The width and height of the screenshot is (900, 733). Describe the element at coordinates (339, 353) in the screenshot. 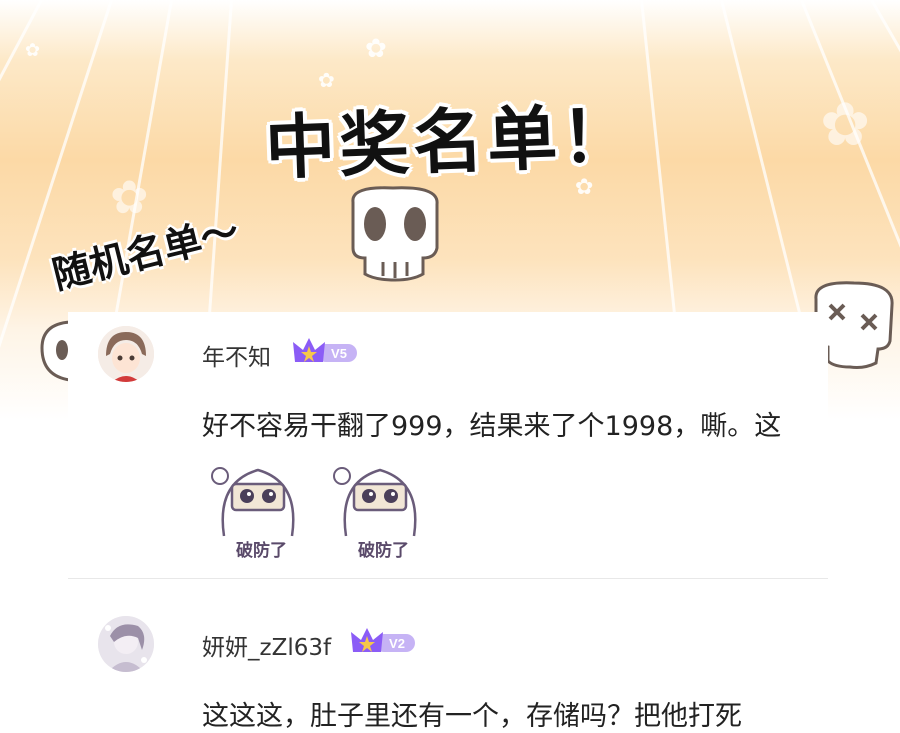

I see `level-text: V5` at that location.